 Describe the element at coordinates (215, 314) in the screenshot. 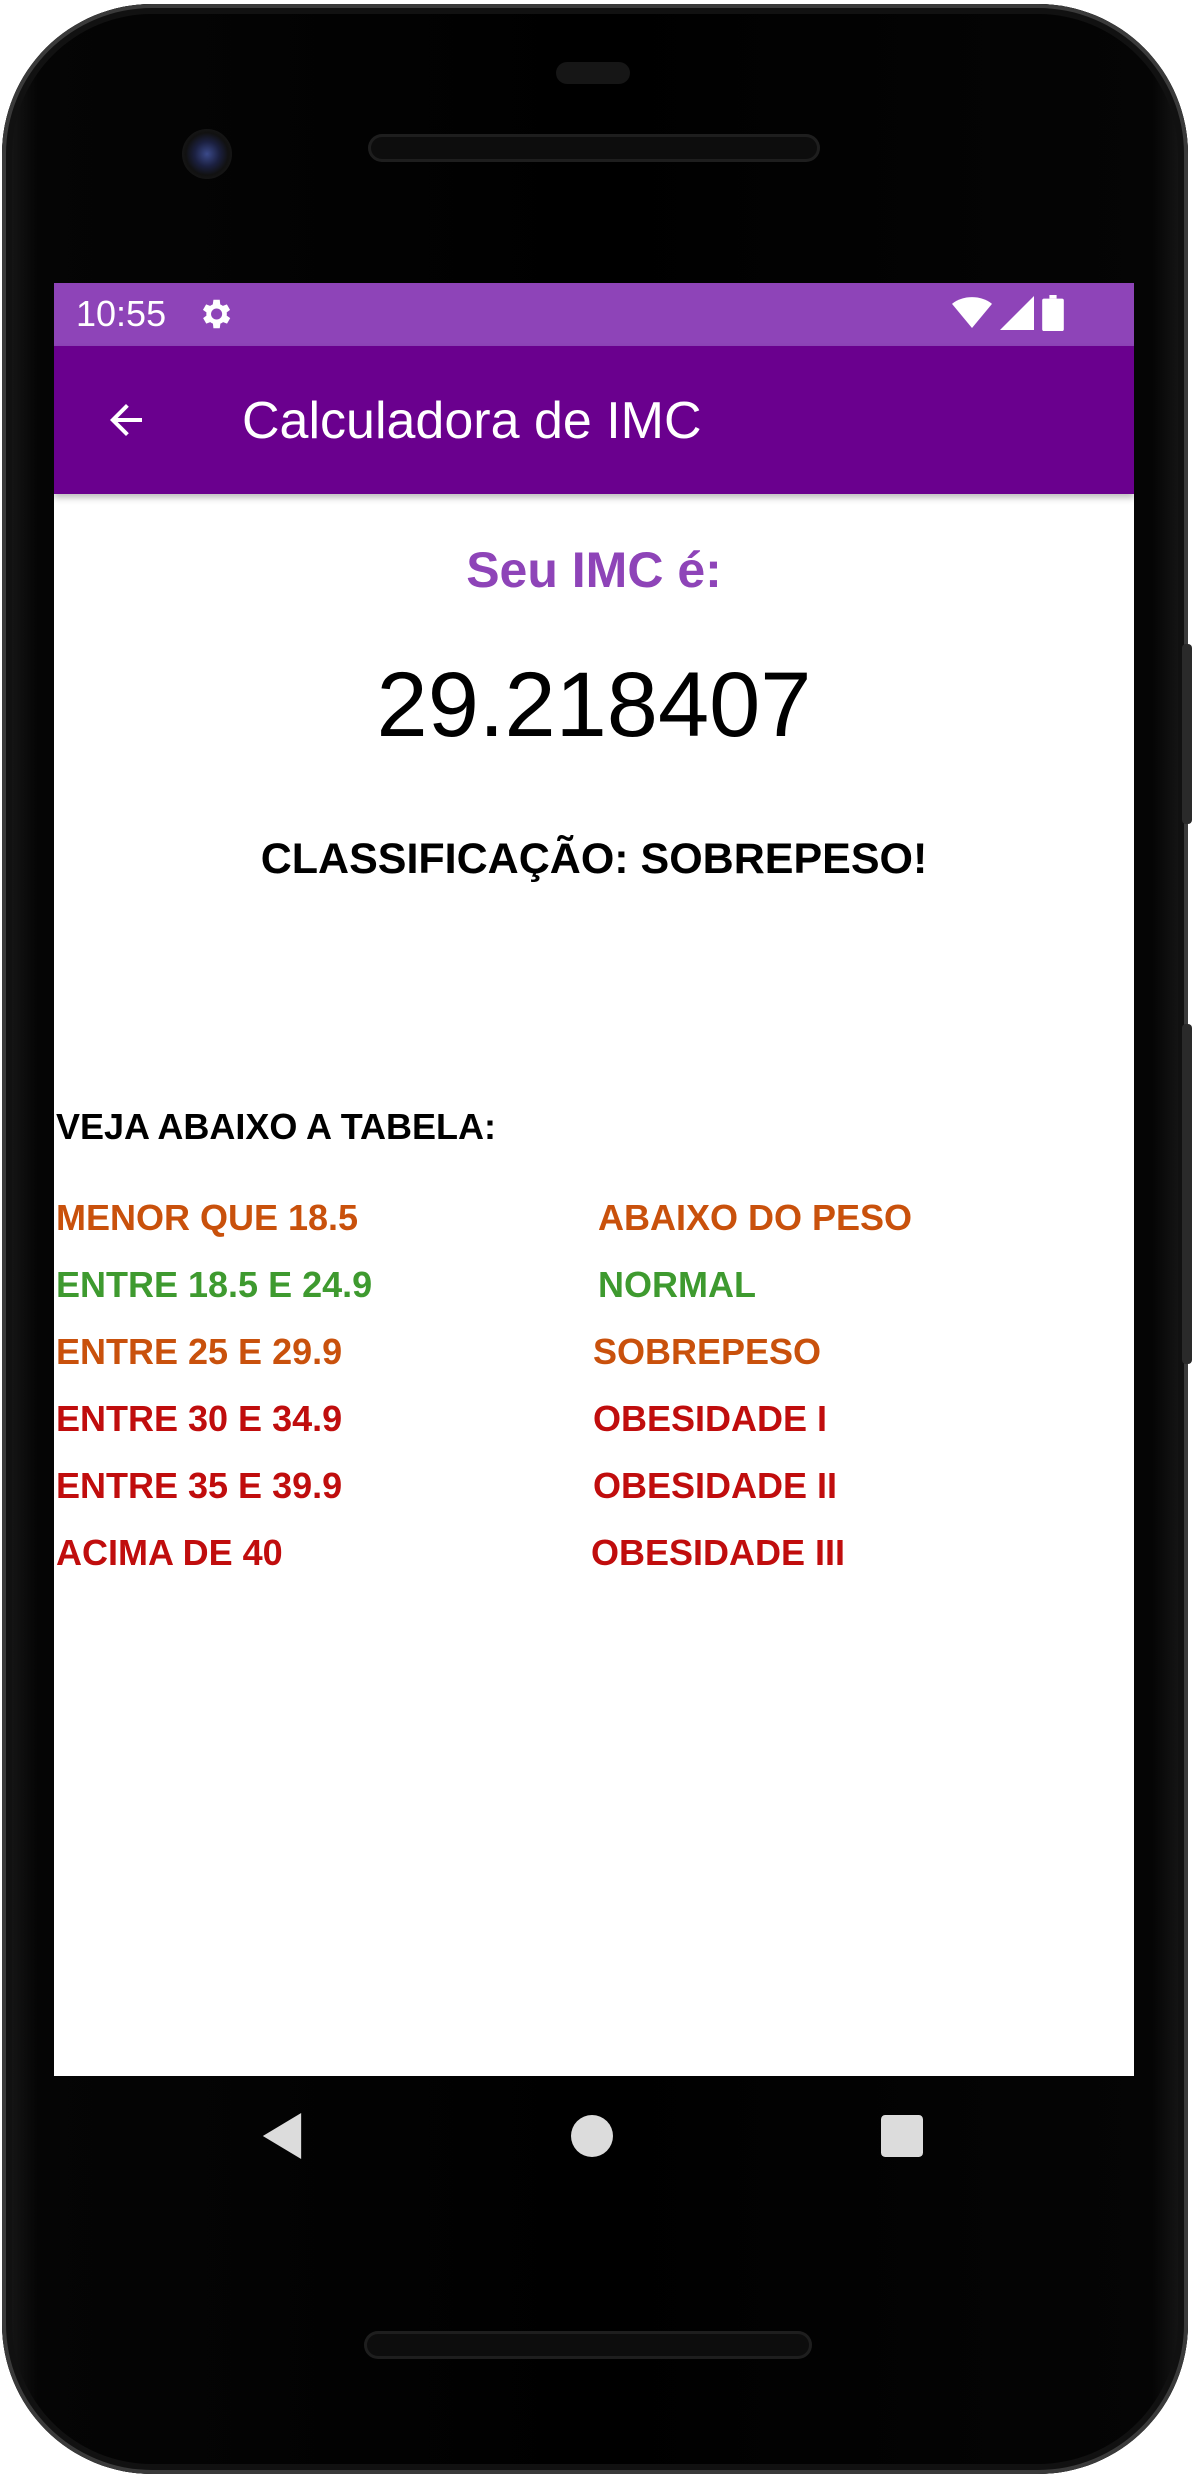

I see `gear-icon` at that location.